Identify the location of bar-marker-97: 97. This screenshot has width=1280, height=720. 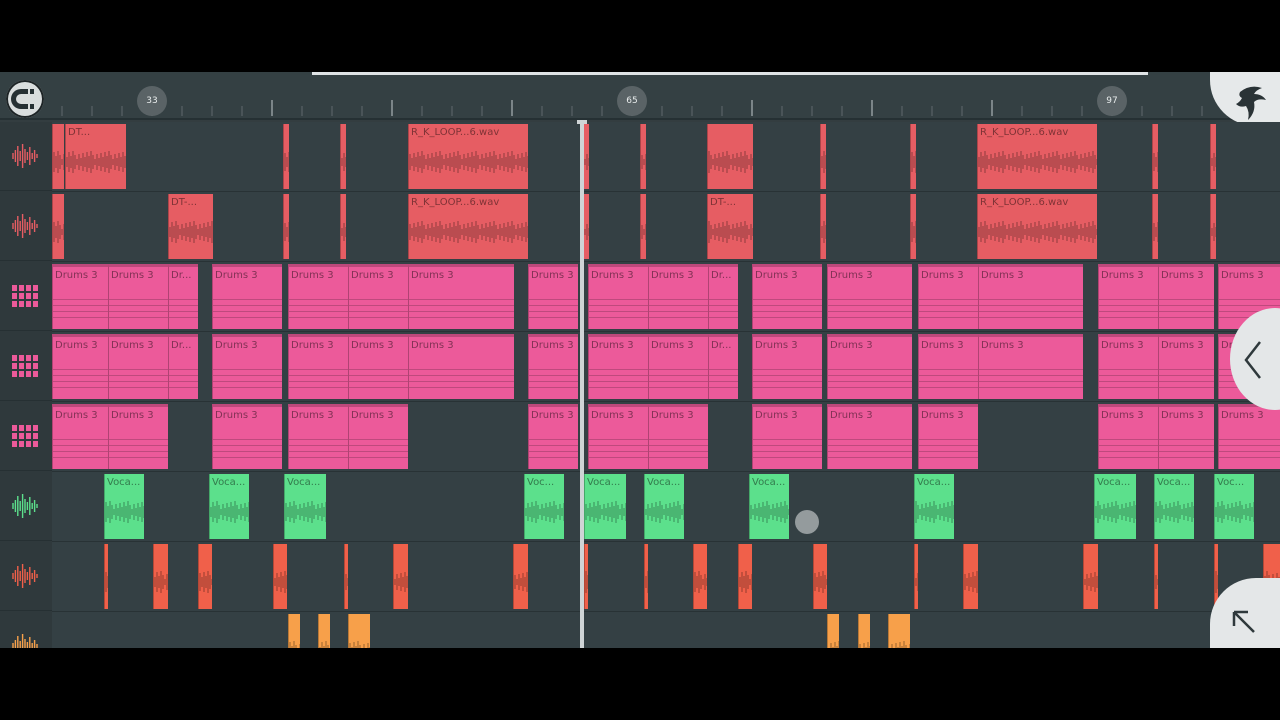
(1112, 101).